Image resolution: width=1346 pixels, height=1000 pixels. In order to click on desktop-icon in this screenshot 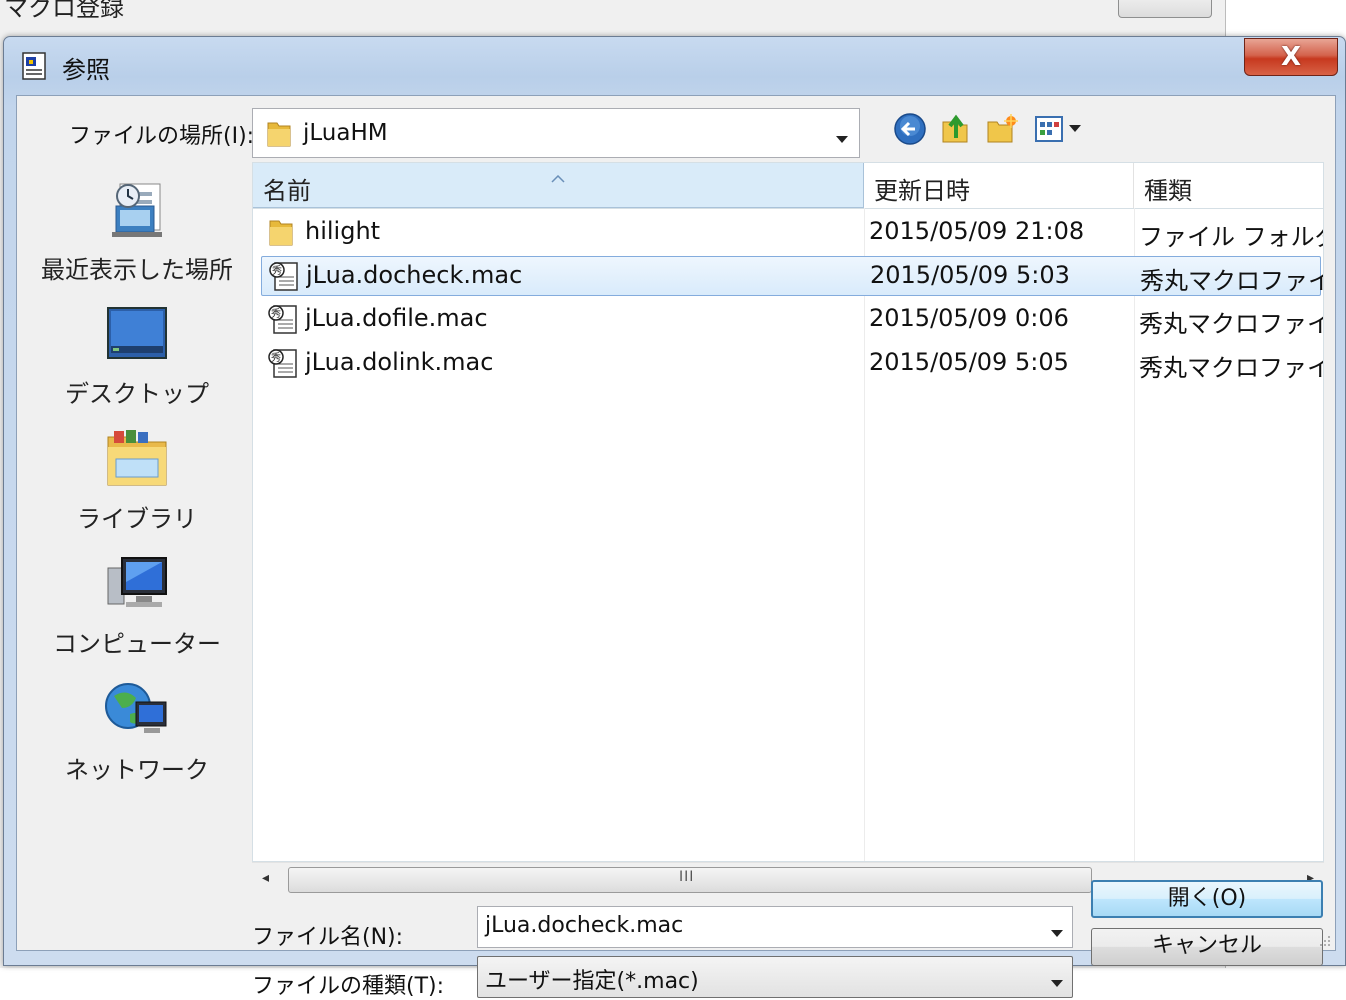, I will do `click(137, 333)`.